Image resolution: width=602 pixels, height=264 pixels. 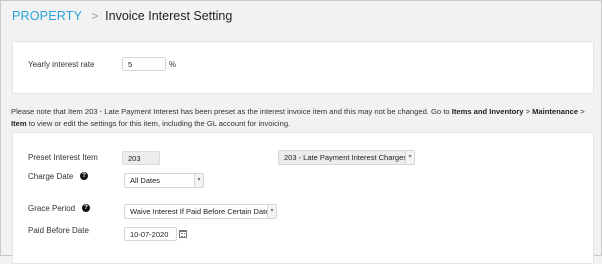 I want to click on note-link-maintenance: Maintenance, so click(x=555, y=111).